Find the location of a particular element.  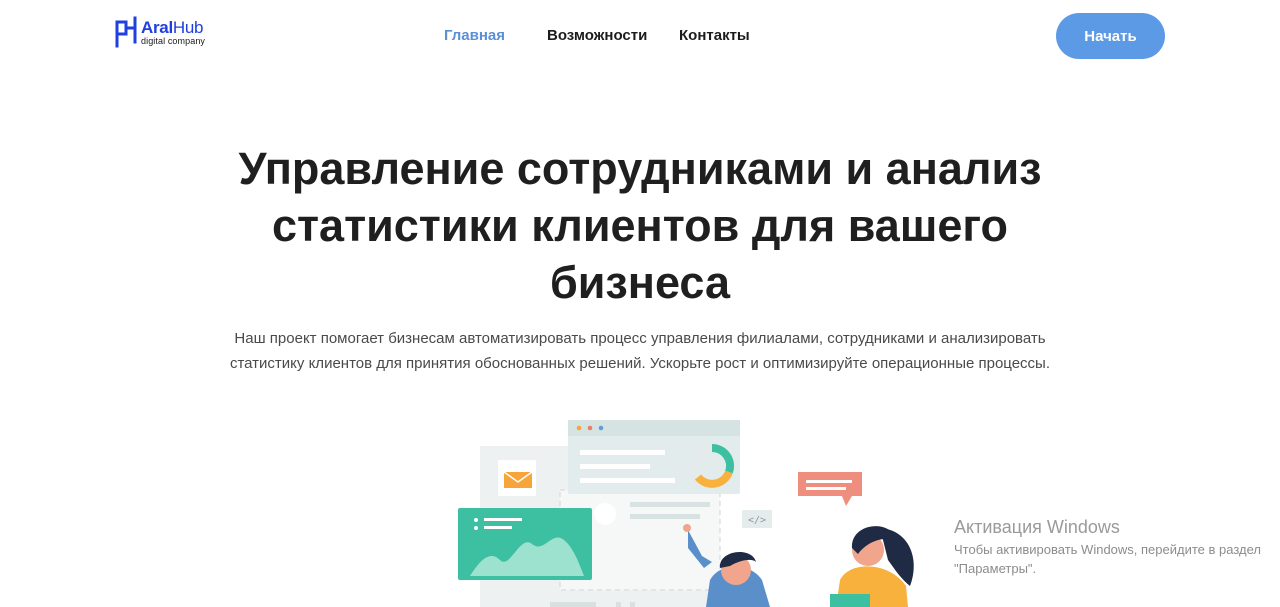

browser-dot-blue is located at coordinates (601, 428).